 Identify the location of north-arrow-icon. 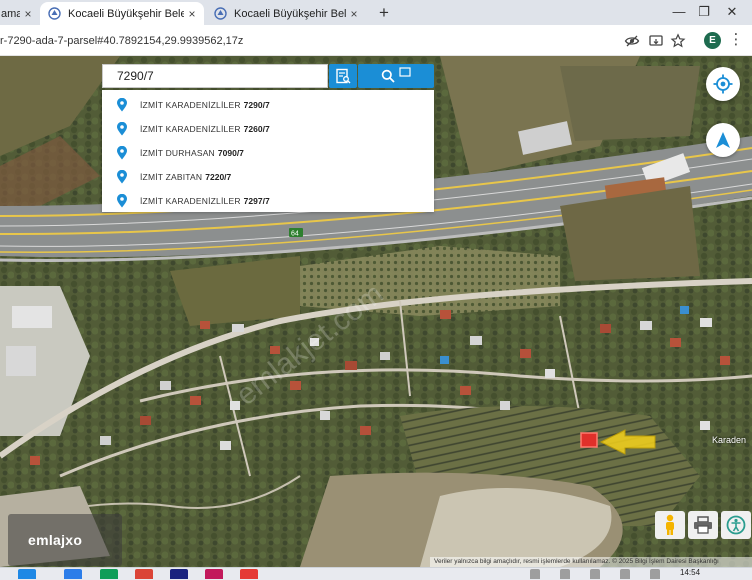
(723, 140).